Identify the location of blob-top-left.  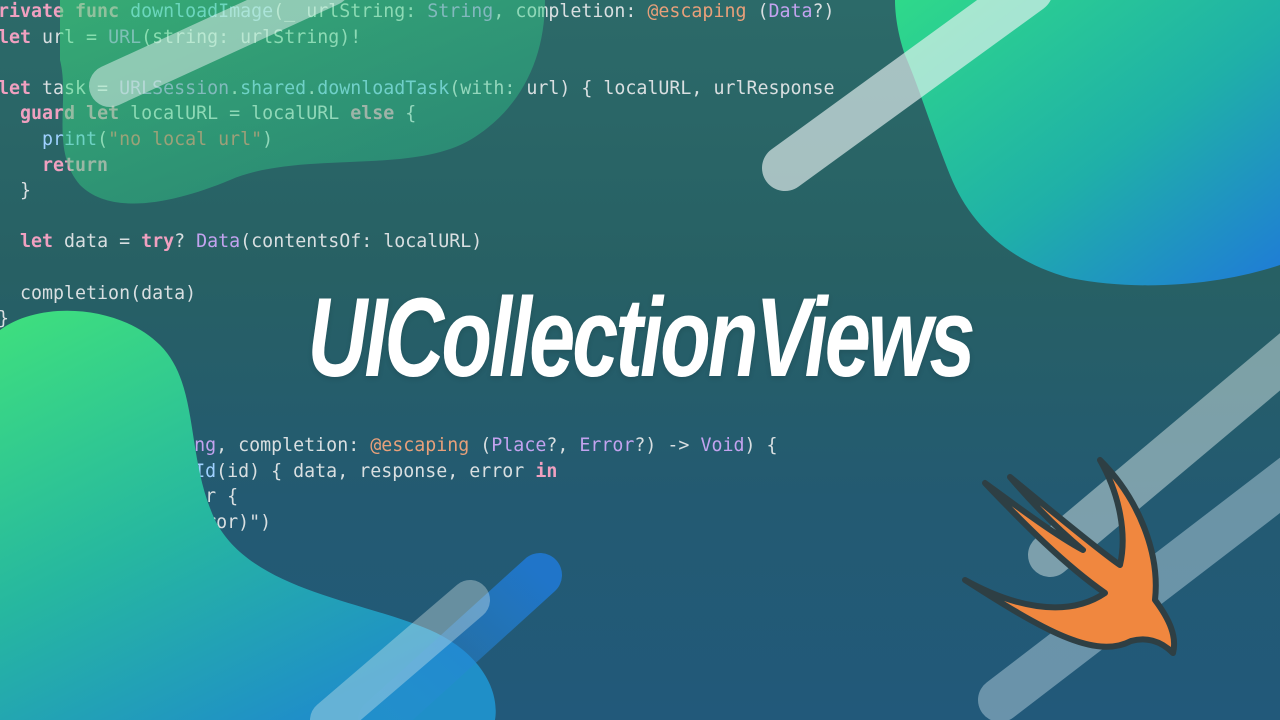
(302, 102).